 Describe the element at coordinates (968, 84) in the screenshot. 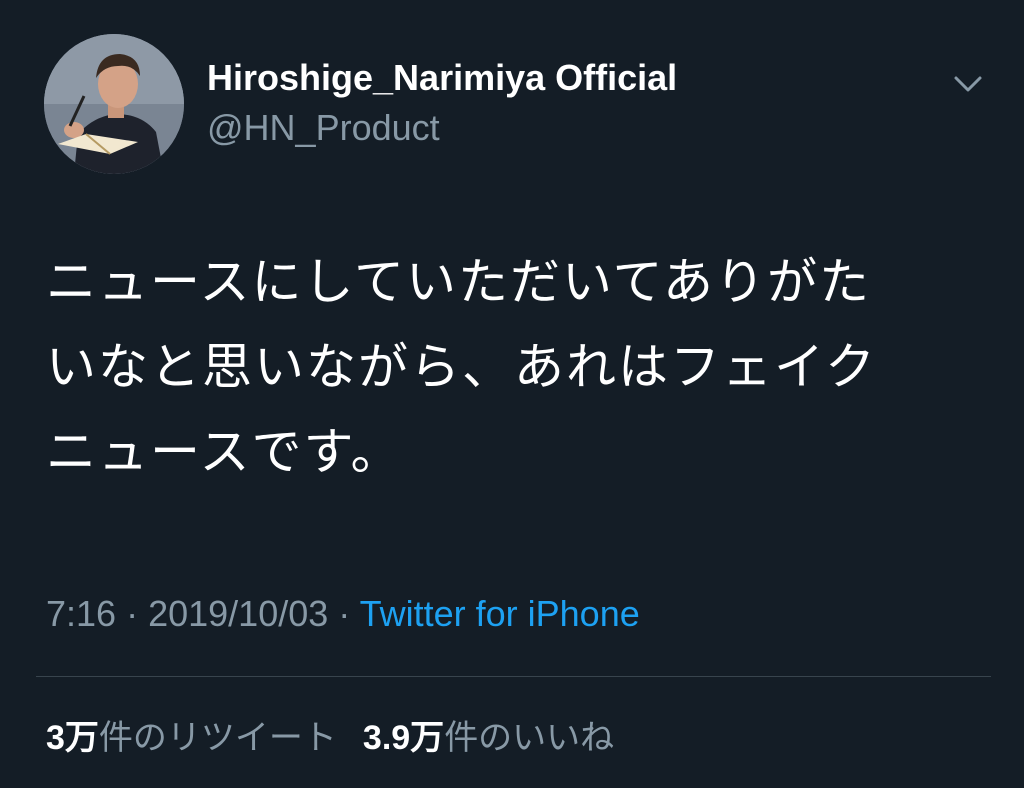

I see `chevron-down-icon` at that location.